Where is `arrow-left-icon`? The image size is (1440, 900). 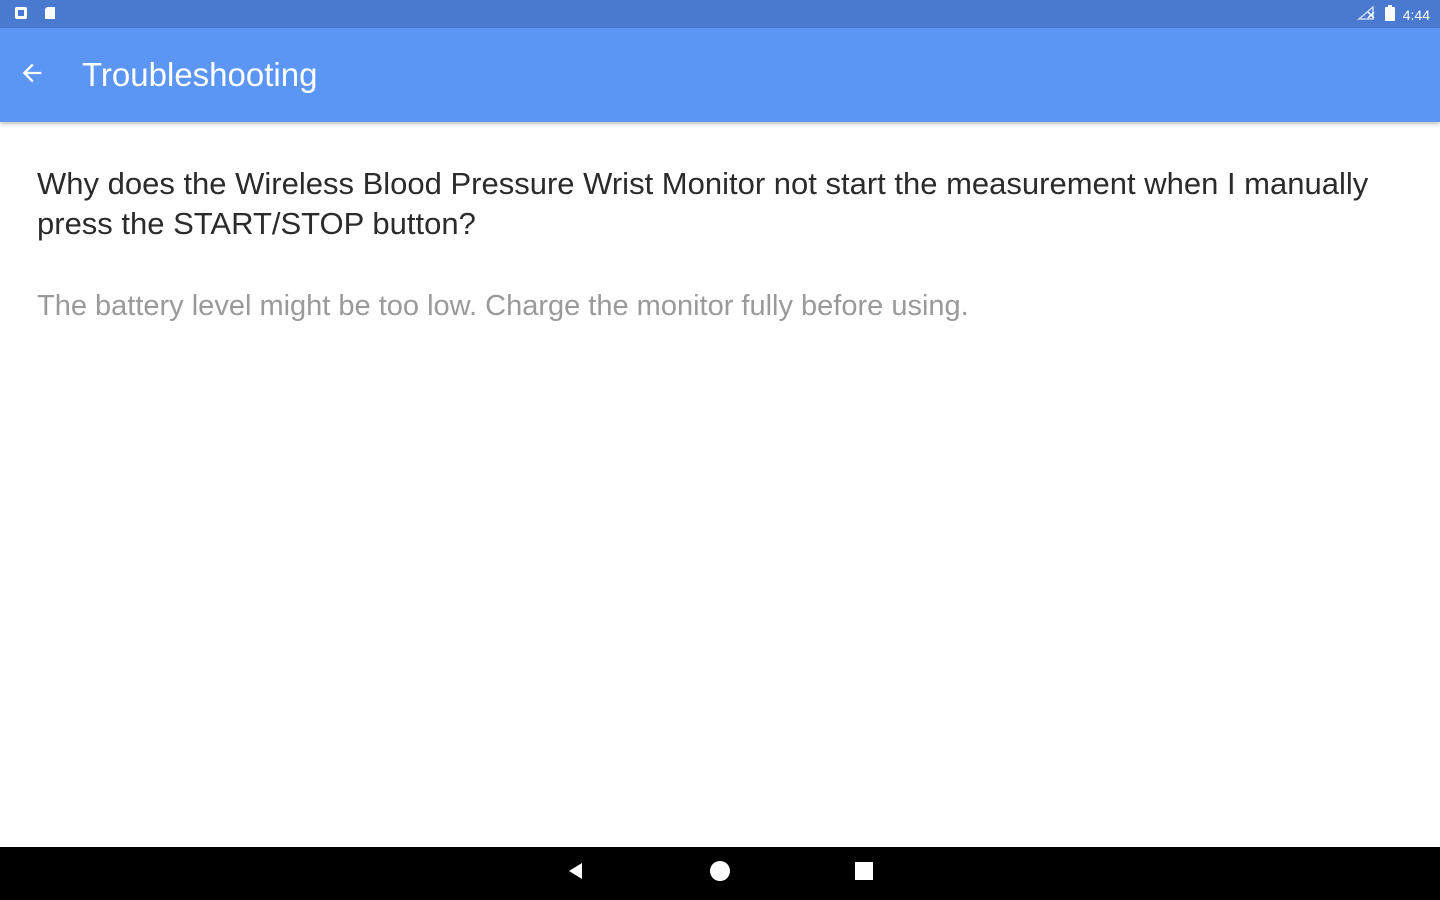
arrow-left-icon is located at coordinates (32, 75).